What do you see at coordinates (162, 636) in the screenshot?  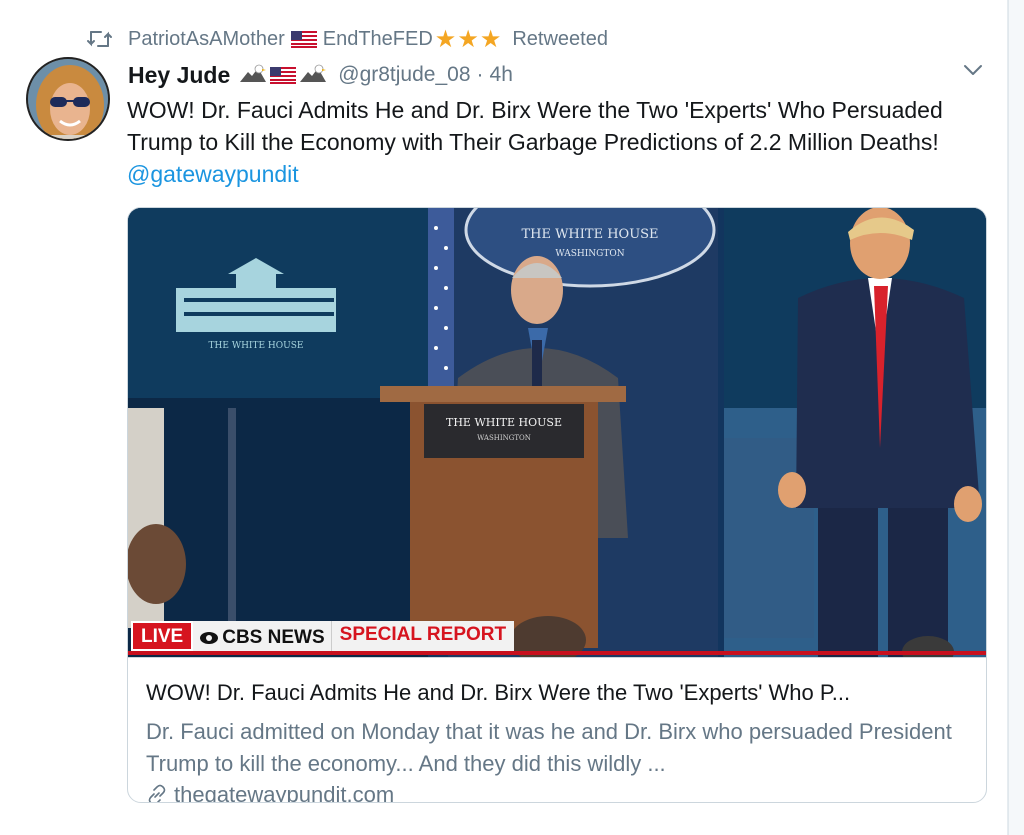 I see `live-badge: LIVE` at bounding box center [162, 636].